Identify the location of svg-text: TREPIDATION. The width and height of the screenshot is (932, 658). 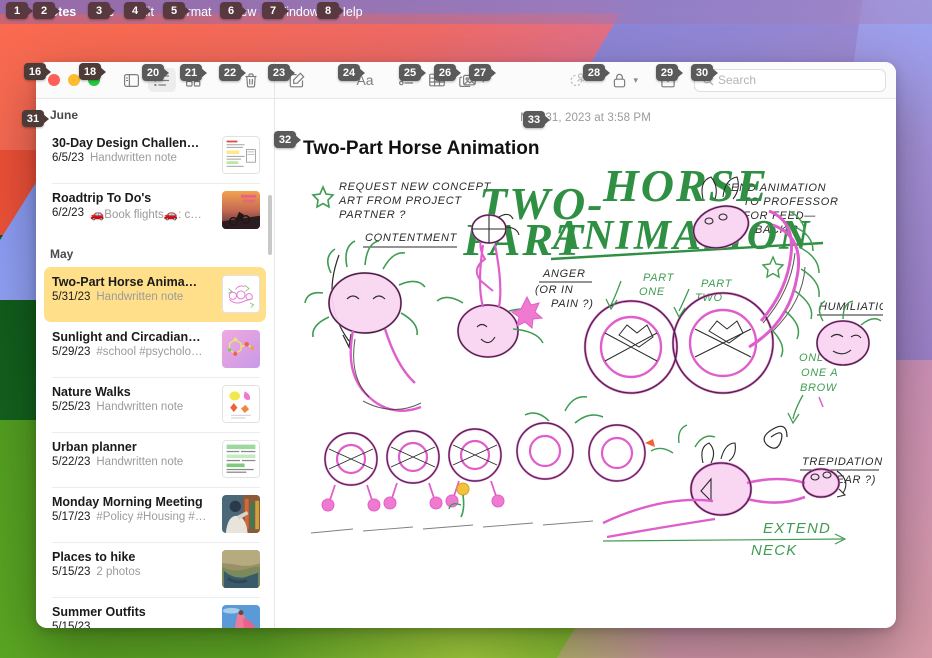
(842, 462).